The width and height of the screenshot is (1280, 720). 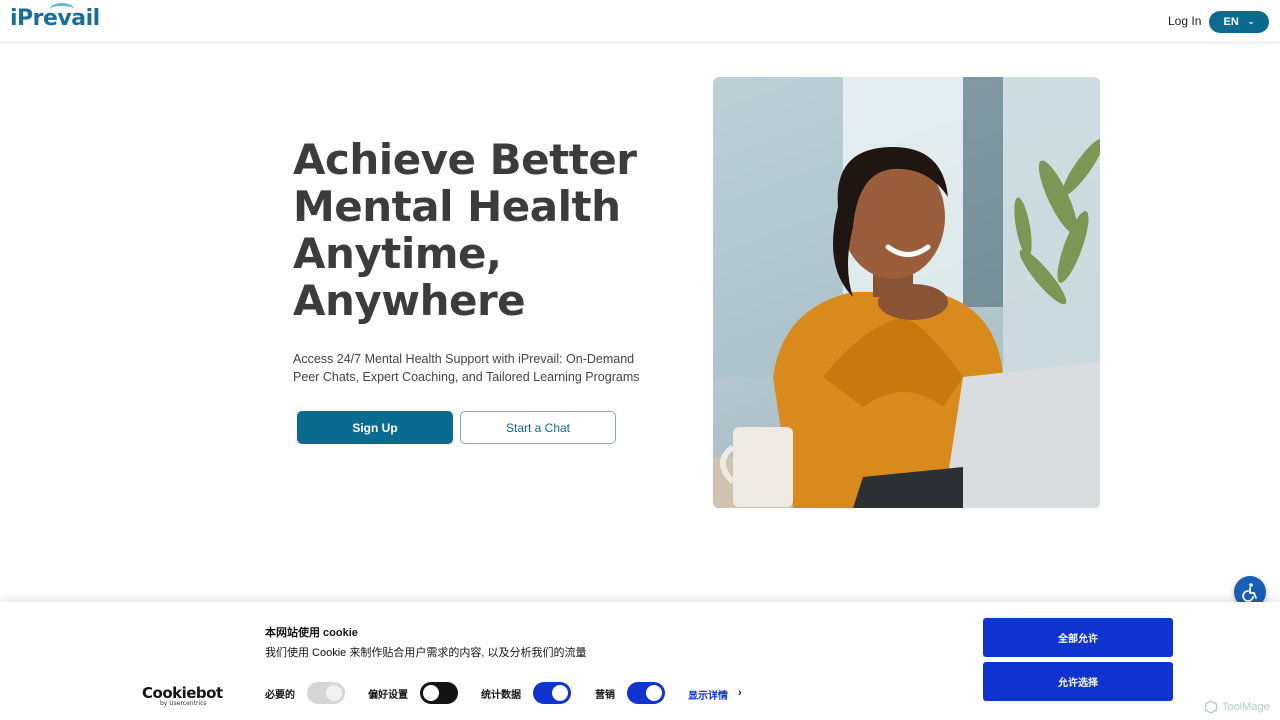 I want to click on necessary-switch, so click(x=326, y=693).